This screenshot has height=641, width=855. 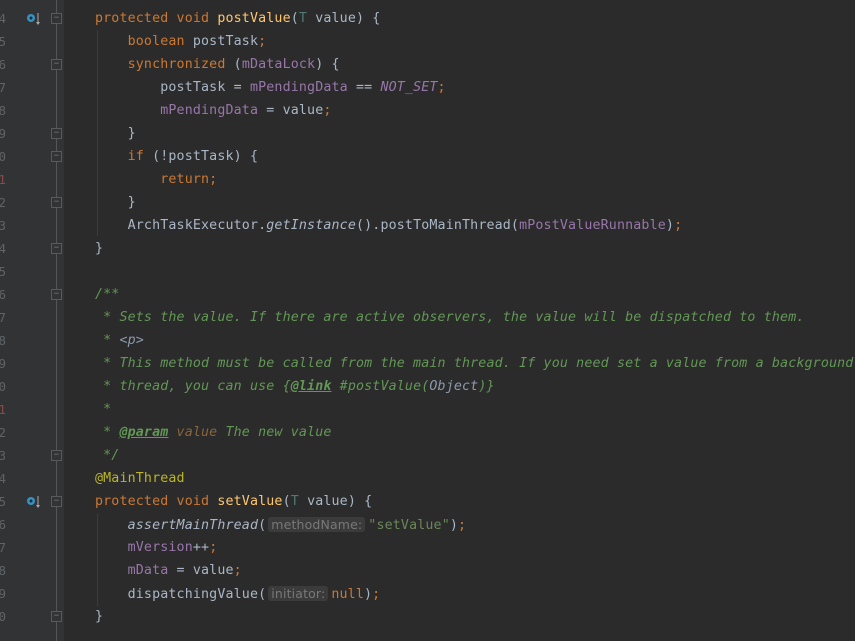 I want to click on parameter-hint: methodName:, so click(x=317, y=524).